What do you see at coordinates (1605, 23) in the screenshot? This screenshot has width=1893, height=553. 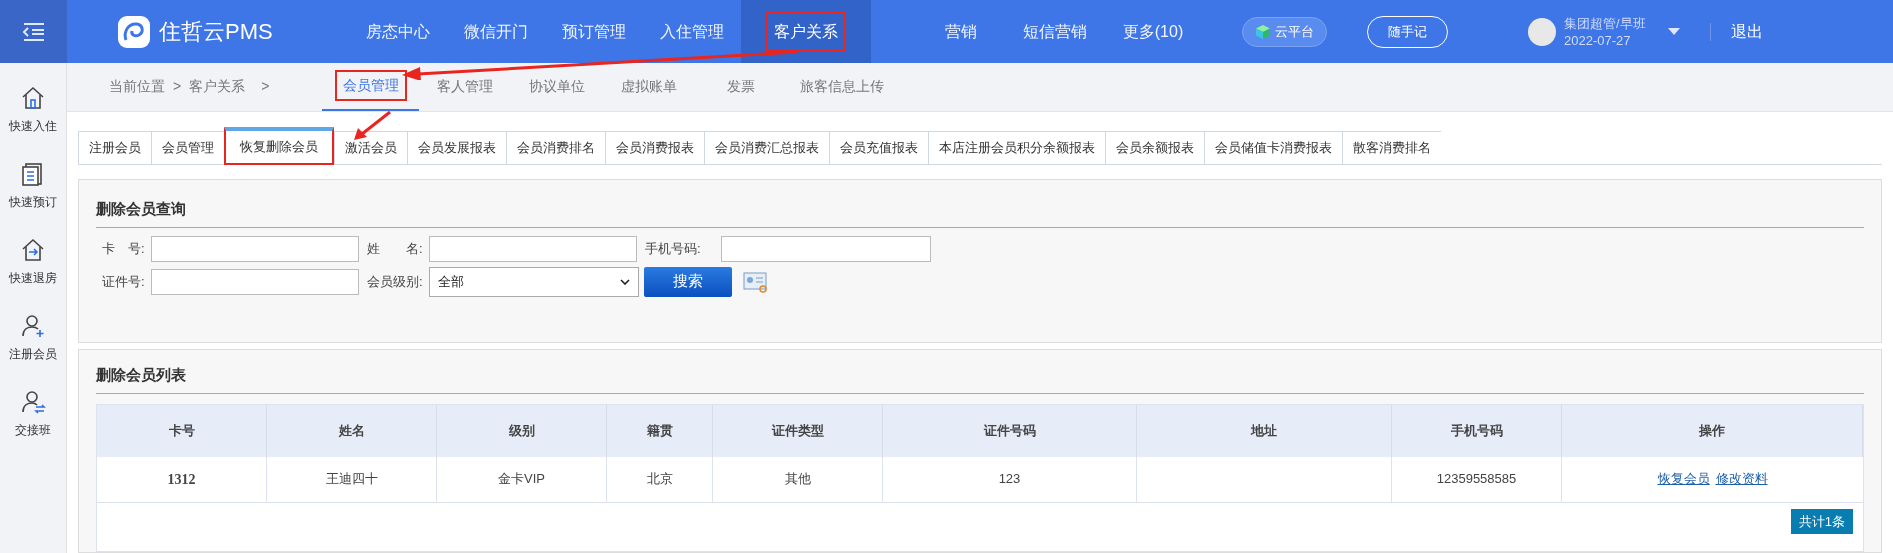 I see `user-name: 集团超管/早班` at bounding box center [1605, 23].